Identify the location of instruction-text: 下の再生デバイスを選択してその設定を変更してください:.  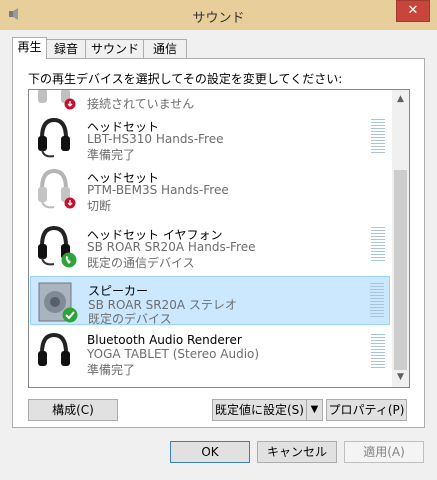
(185, 79).